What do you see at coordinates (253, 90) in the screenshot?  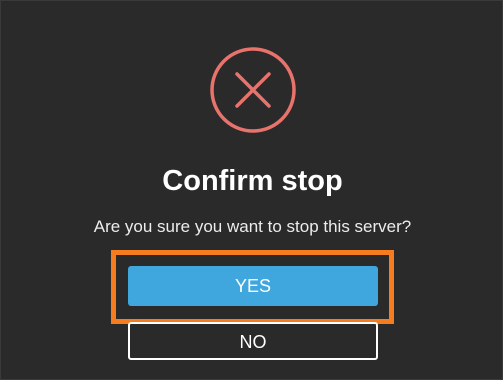 I see `close-circle-icon` at bounding box center [253, 90].